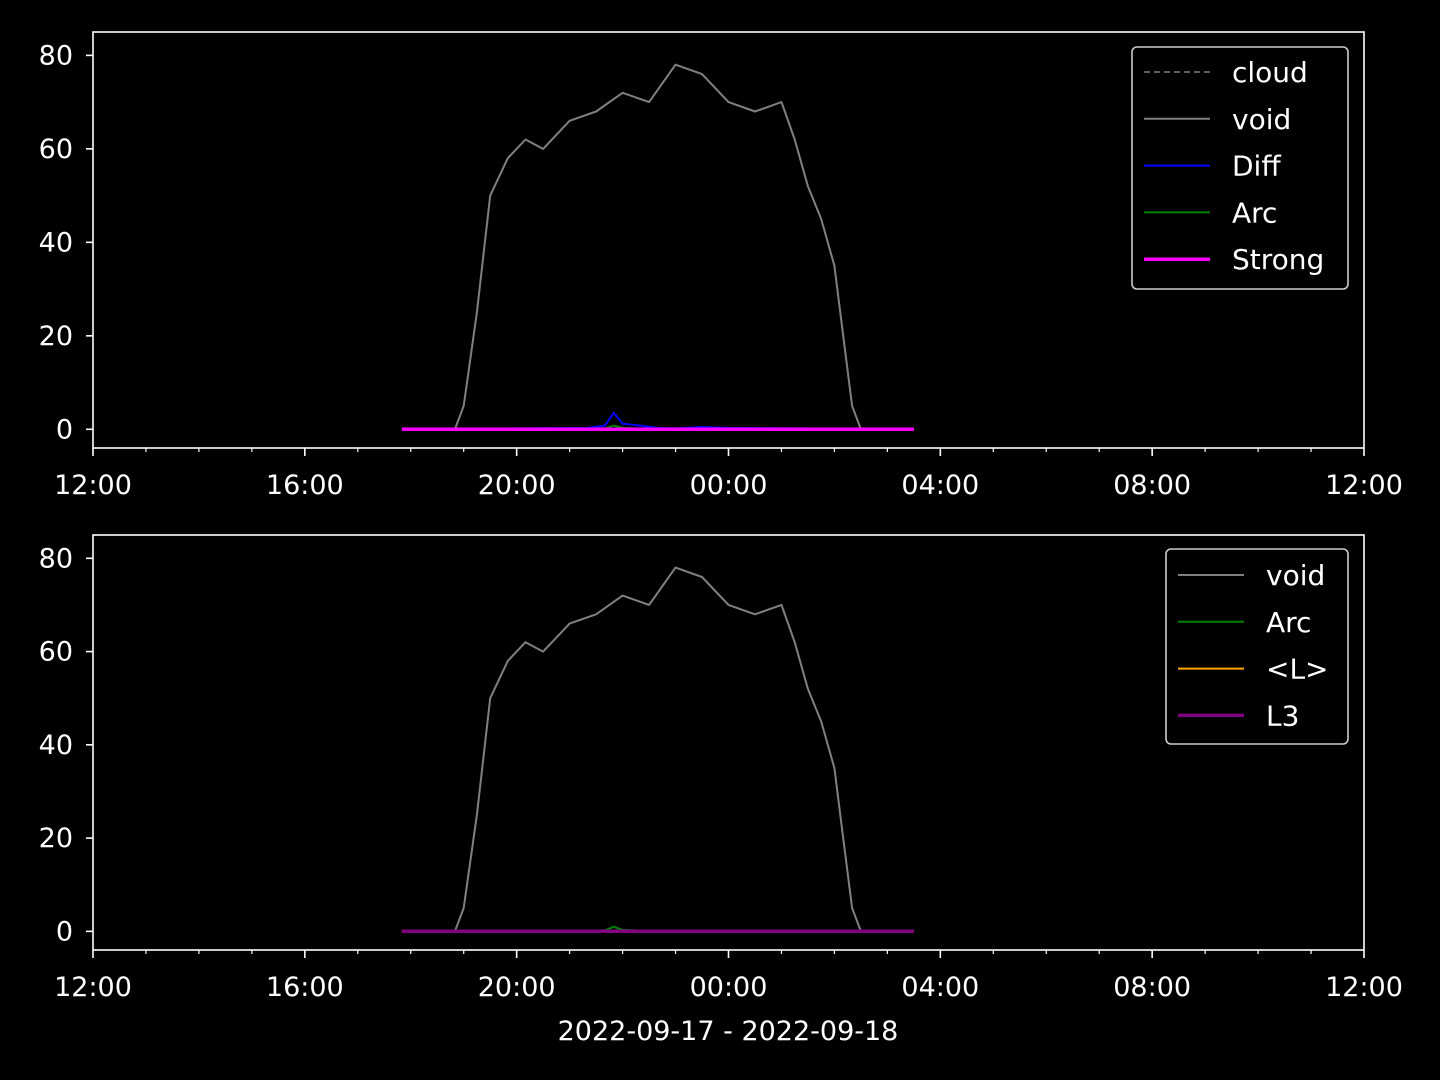 This screenshot has width=1440, height=1080. What do you see at coordinates (1282, 715) in the screenshot?
I see `legend-label: L3` at bounding box center [1282, 715].